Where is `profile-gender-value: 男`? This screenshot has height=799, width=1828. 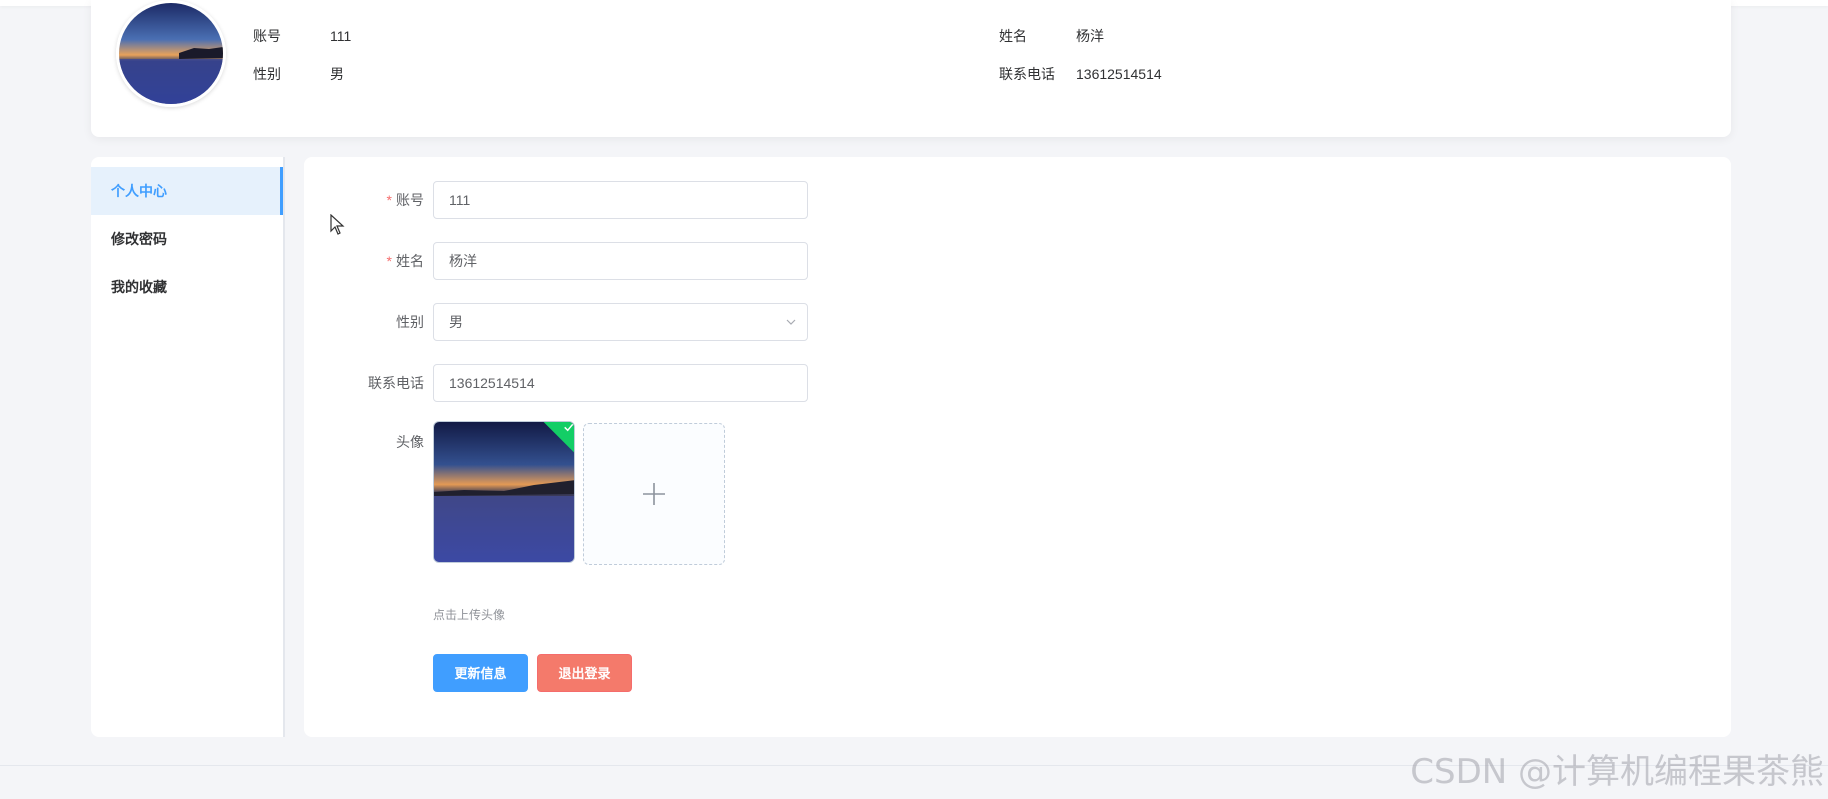 profile-gender-value: 男 is located at coordinates (337, 74).